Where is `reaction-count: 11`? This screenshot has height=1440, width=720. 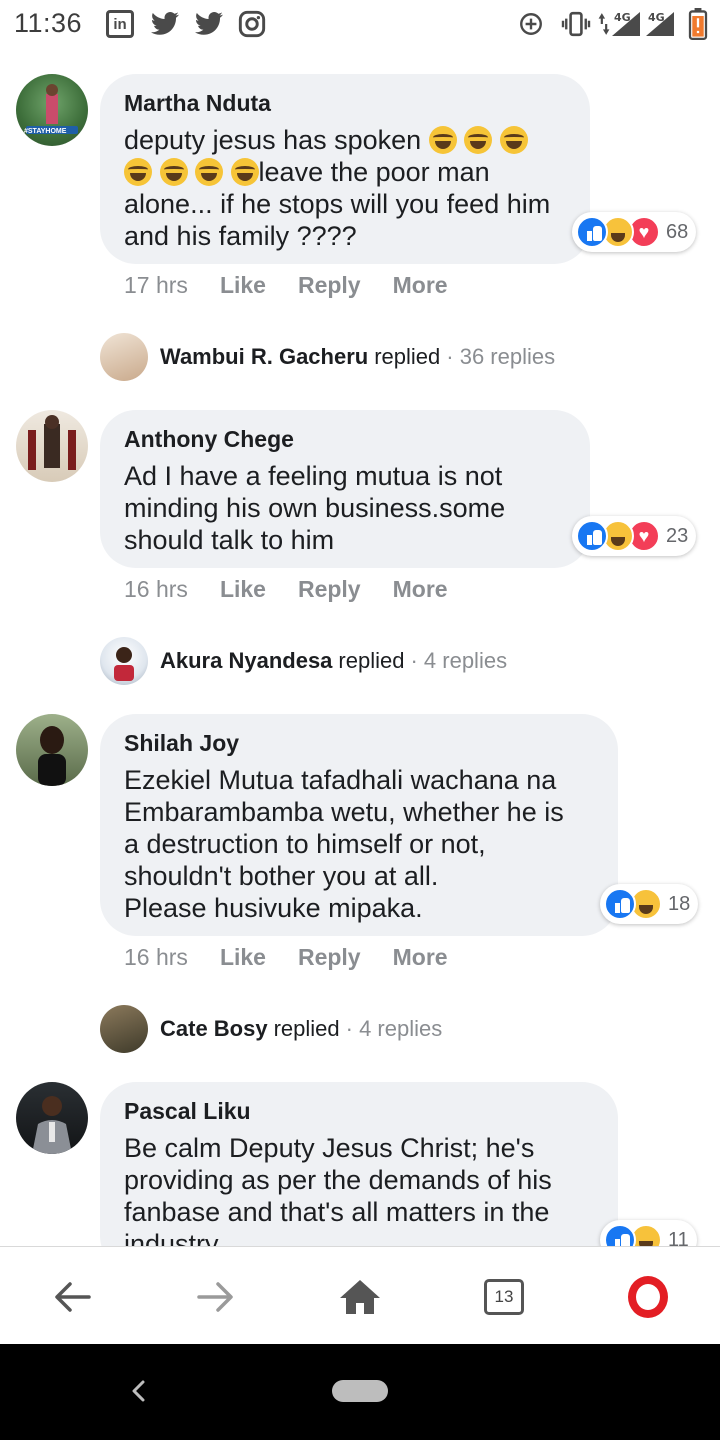
reaction-count: 11 is located at coordinates (678, 1237).